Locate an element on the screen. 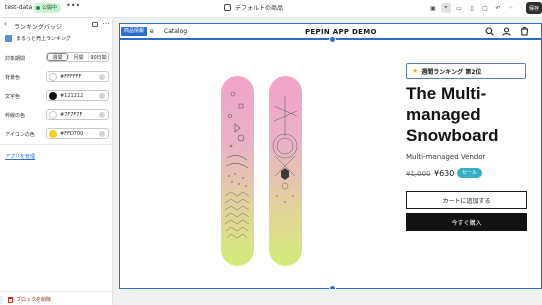 This screenshot has width=542, height=305. preview-bottom-area is located at coordinates (330, 297).